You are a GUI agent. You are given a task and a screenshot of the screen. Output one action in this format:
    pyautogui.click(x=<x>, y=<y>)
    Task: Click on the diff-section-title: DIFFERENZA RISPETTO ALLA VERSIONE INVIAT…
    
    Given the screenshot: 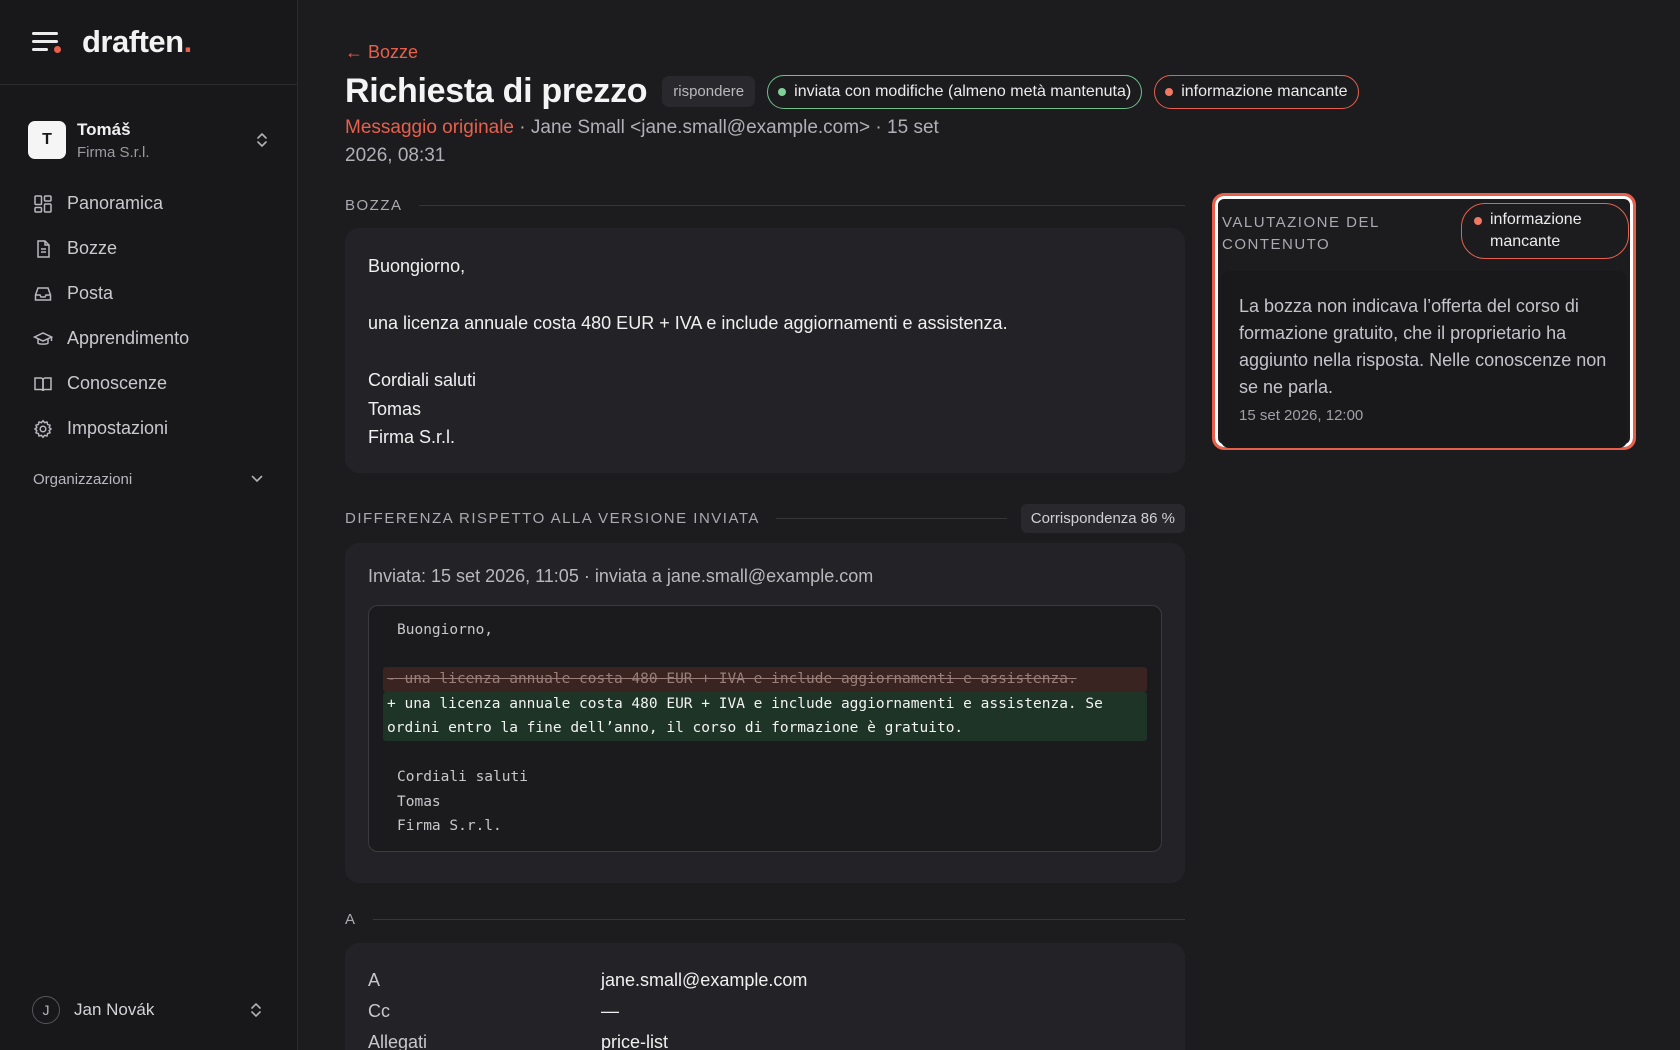 What is the action you would take?
    pyautogui.click(x=765, y=518)
    